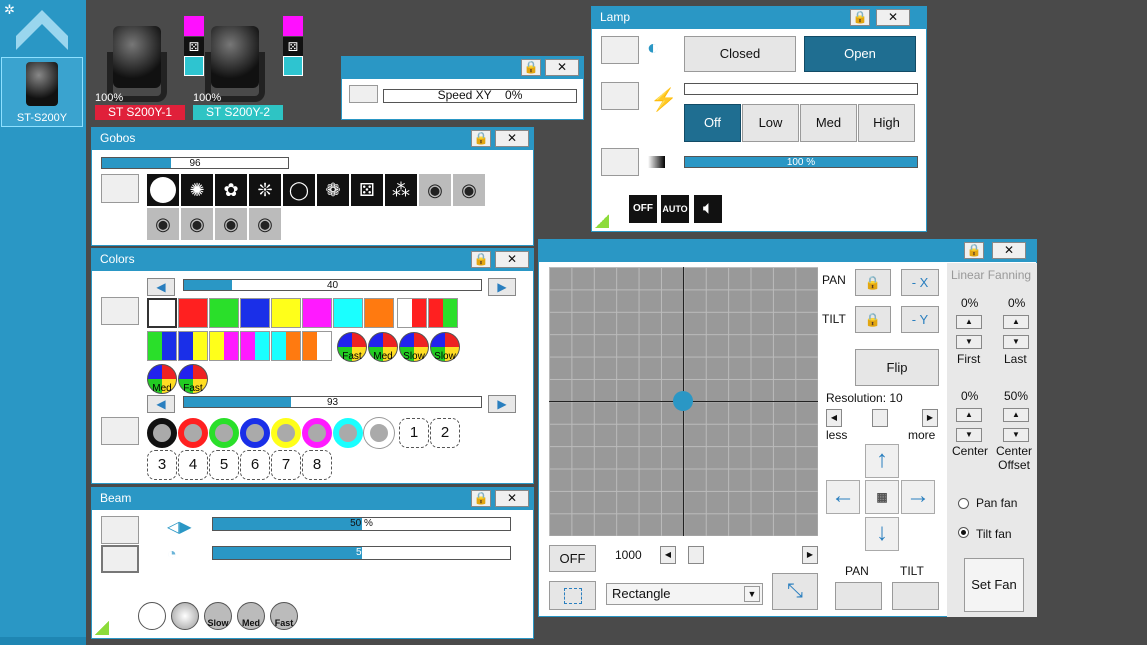 The height and width of the screenshot is (645, 1147). I want to click on fixture-1: 100% ST S200Y-1, so click(140, 73).